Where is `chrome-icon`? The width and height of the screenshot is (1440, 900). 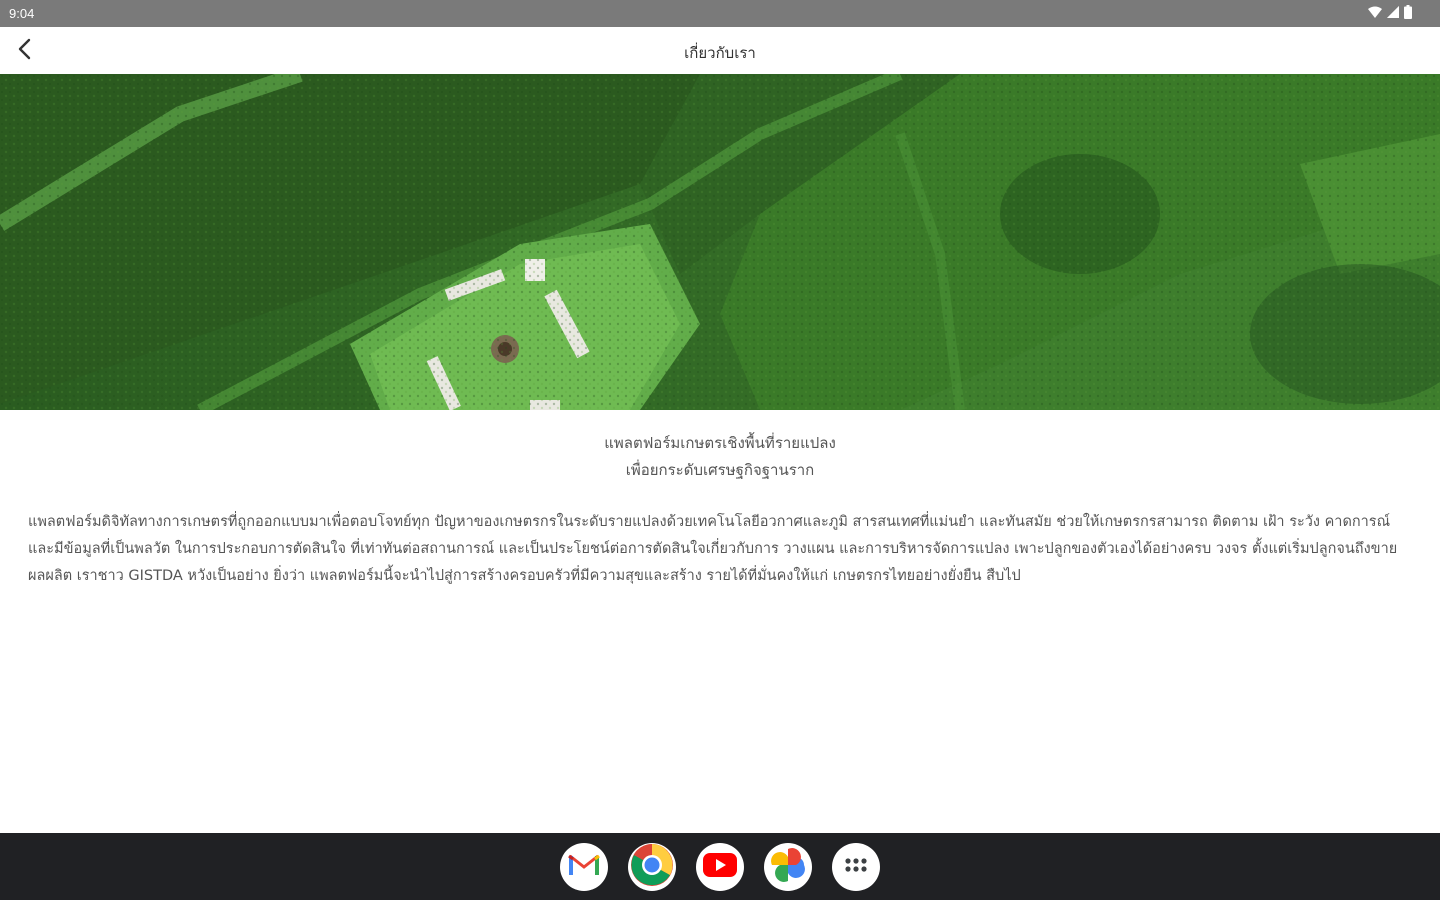
chrome-icon is located at coordinates (652, 867).